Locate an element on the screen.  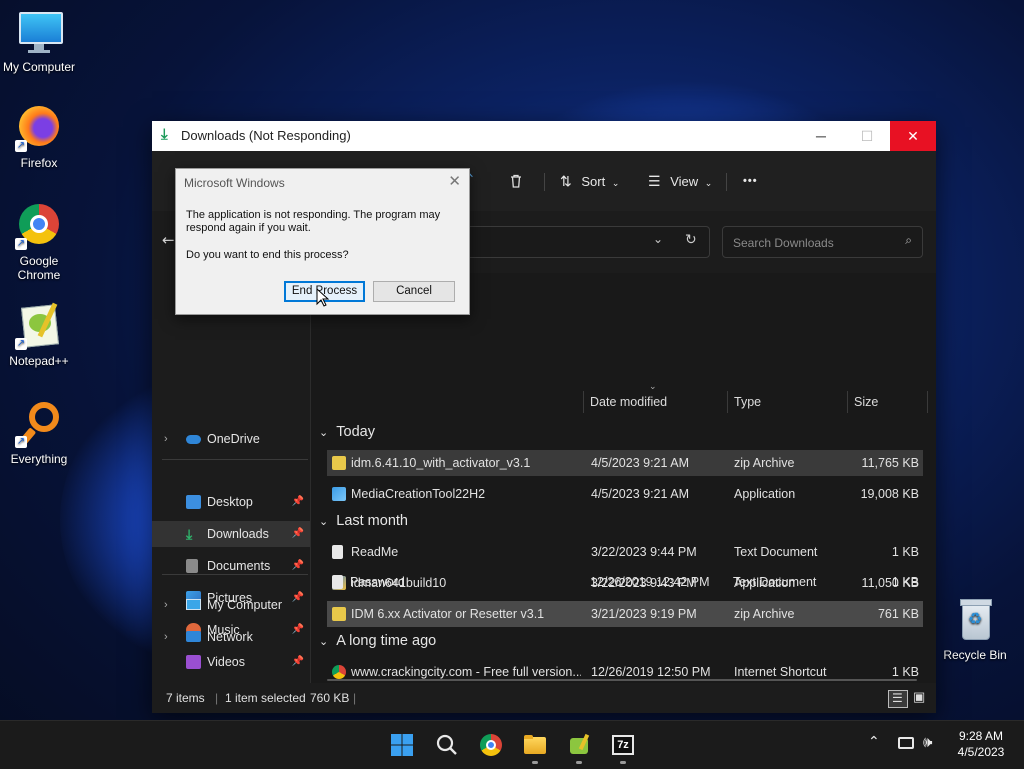
column-header-size: Size is located at coordinates (866, 402).